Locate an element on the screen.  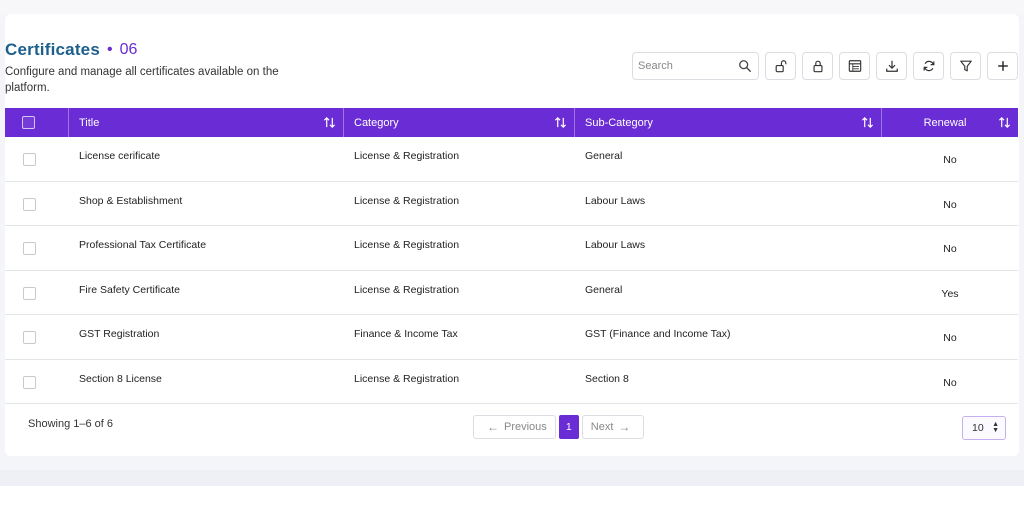
filter-icon is located at coordinates (965, 66).